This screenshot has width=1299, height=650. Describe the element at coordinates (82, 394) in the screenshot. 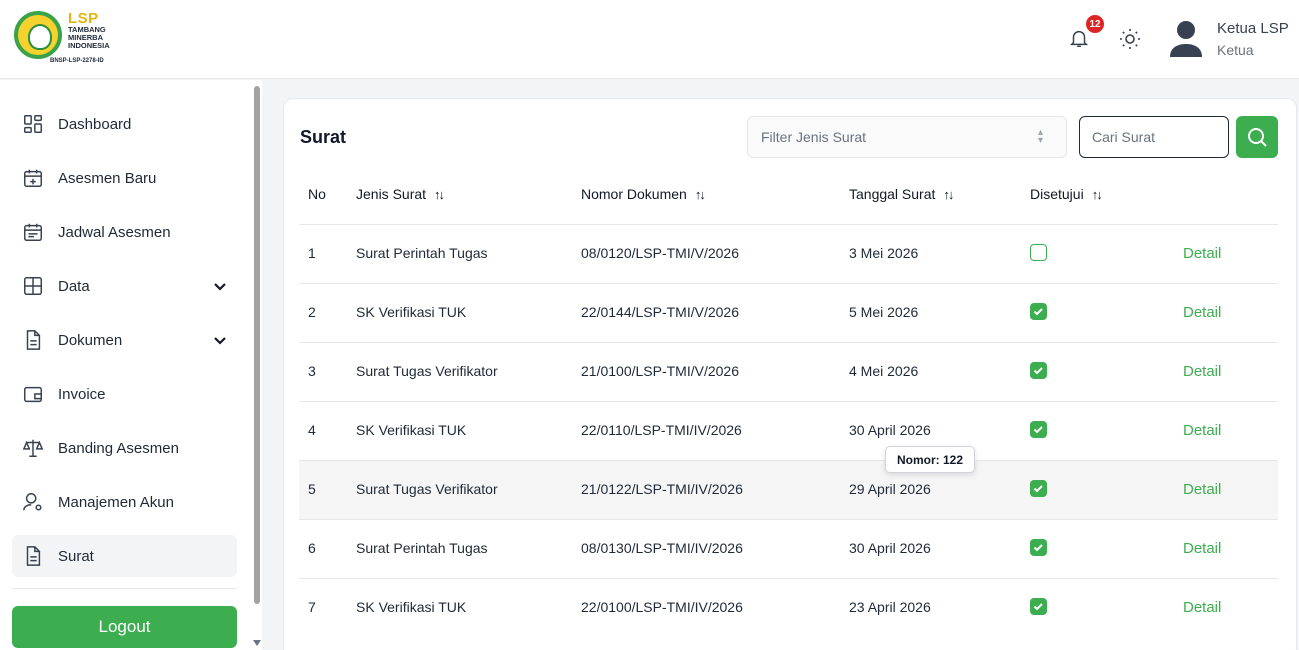

I see `sidebar-item-label: Invoice` at that location.